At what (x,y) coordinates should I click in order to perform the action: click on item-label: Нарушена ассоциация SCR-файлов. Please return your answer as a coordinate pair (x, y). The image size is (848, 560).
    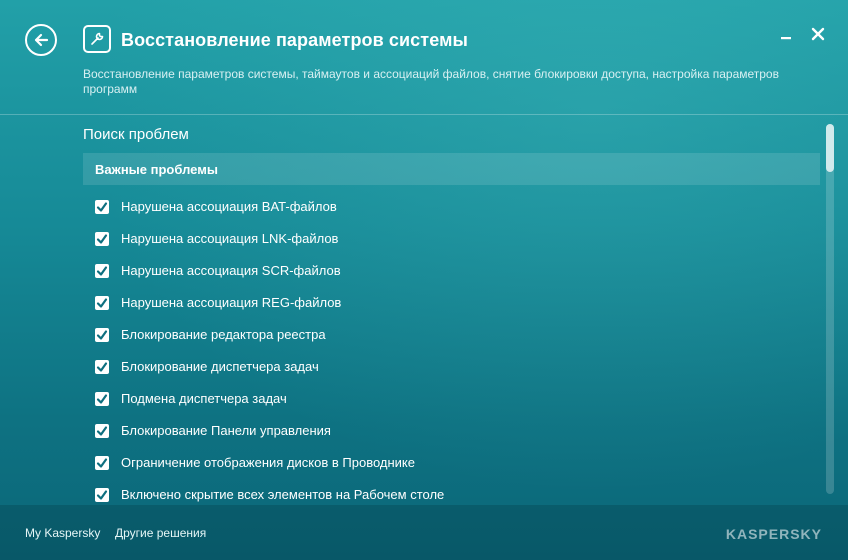
    Looking at the image, I should click on (231, 270).